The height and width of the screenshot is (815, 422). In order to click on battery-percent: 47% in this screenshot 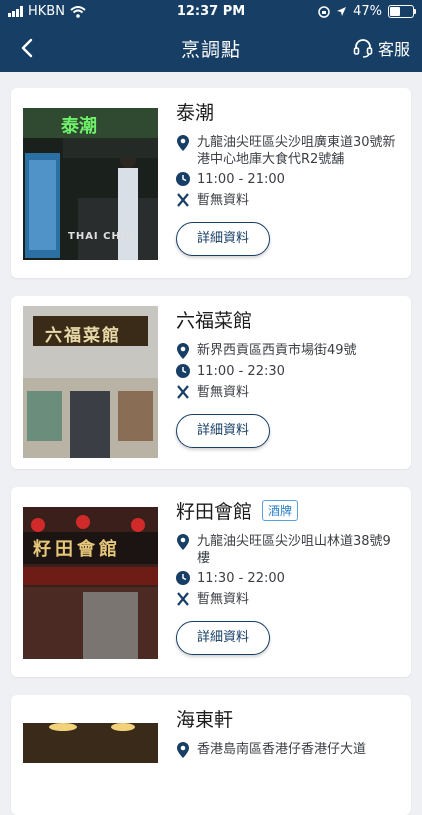, I will do `click(367, 11)`.